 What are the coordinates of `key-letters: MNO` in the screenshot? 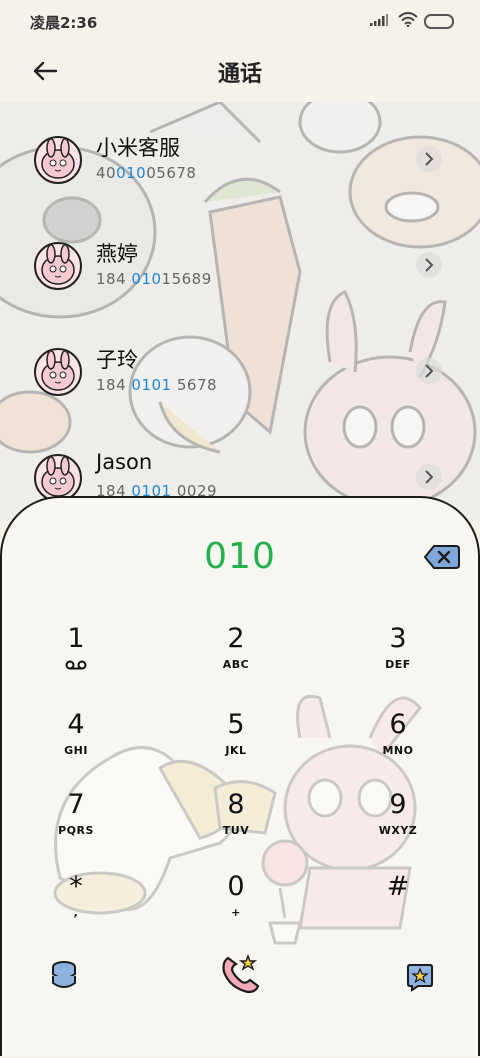 It's located at (398, 750).